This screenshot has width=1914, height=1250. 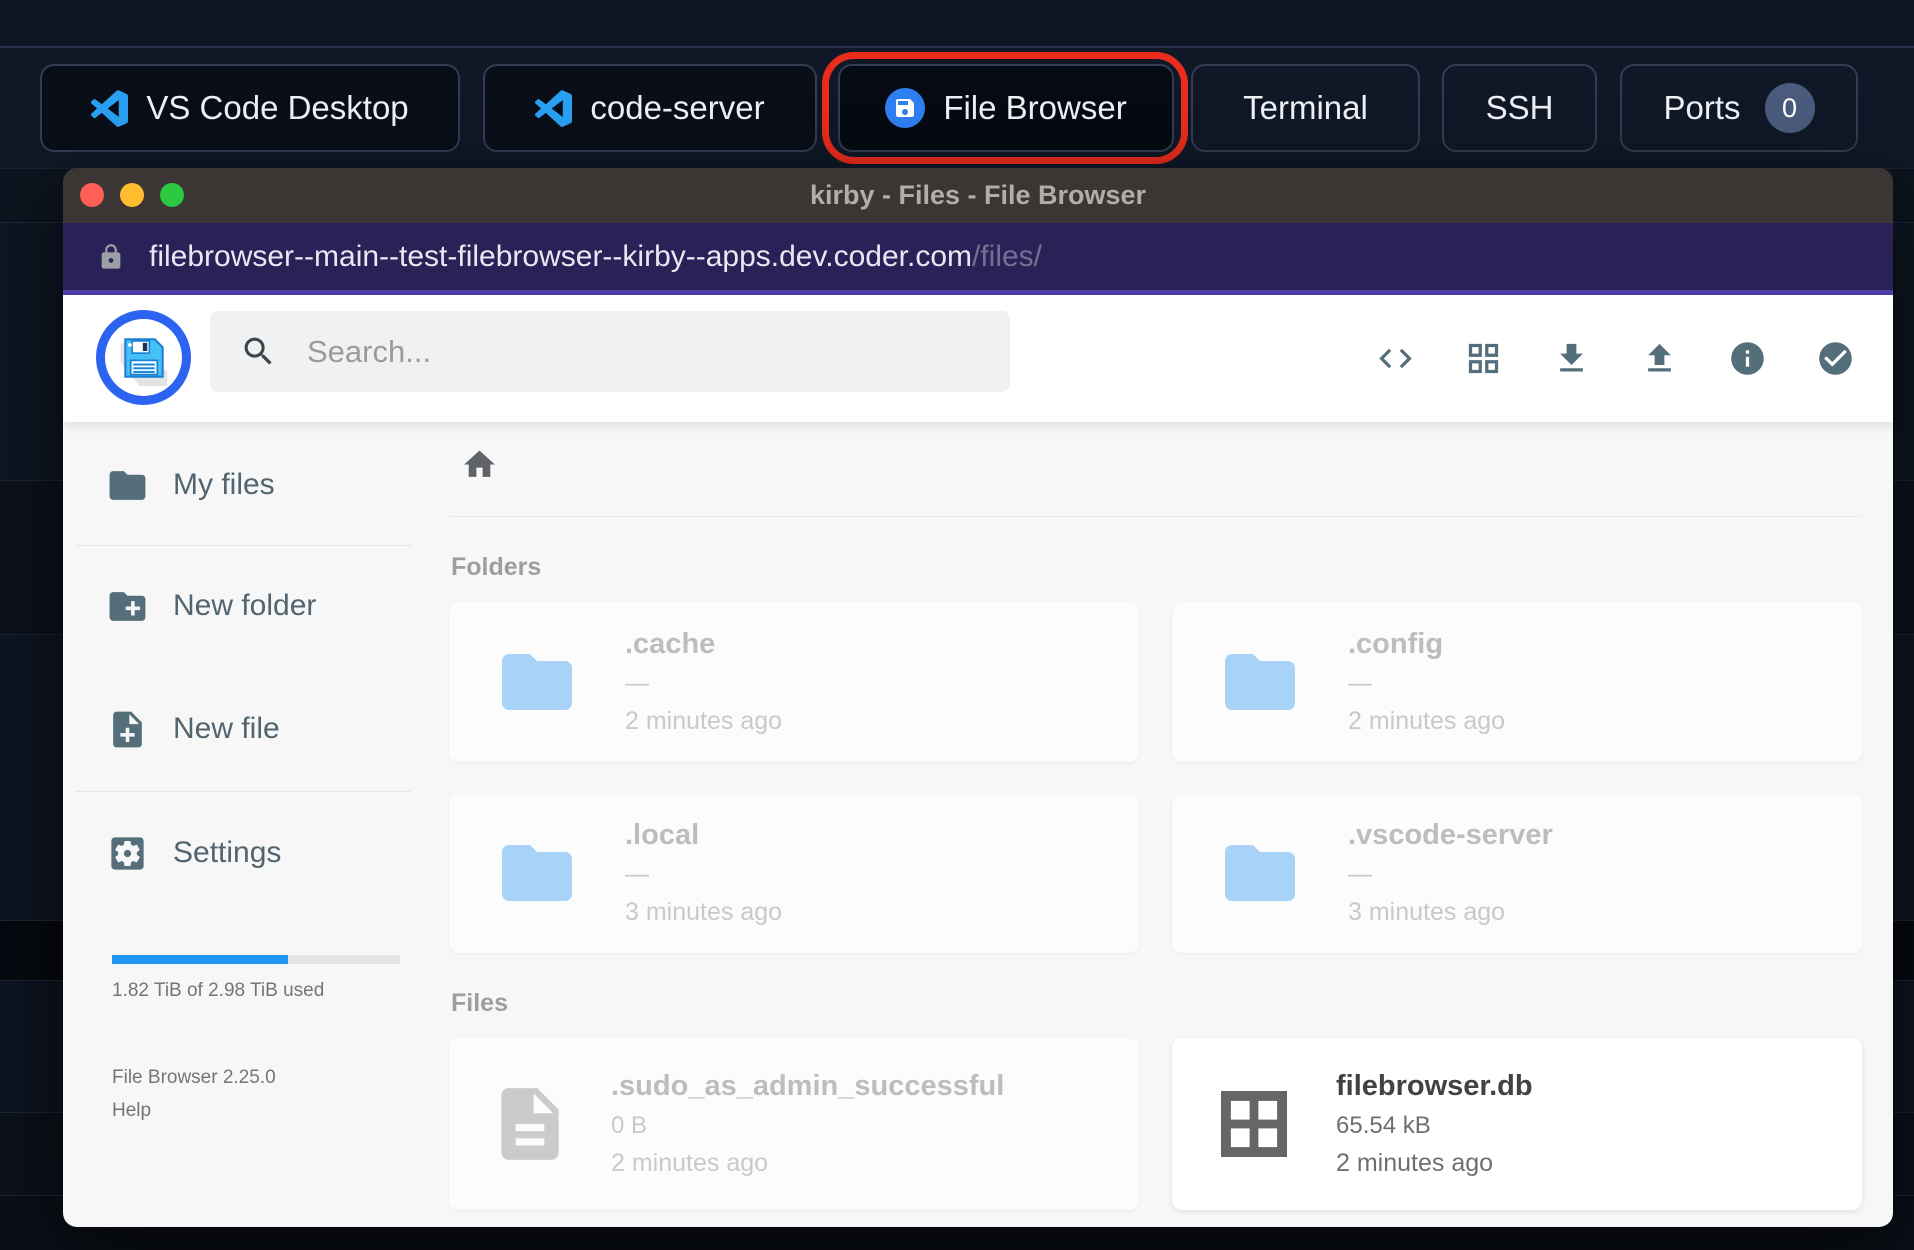 What do you see at coordinates (670, 644) in the screenshot?
I see `item-name: .cache` at bounding box center [670, 644].